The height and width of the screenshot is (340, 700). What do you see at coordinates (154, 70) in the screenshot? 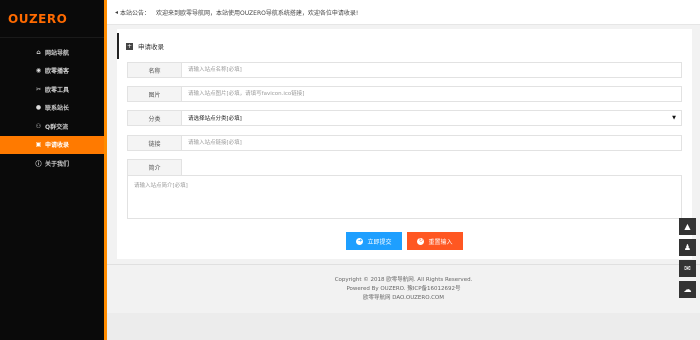
I see `name-label: 名称` at bounding box center [154, 70].